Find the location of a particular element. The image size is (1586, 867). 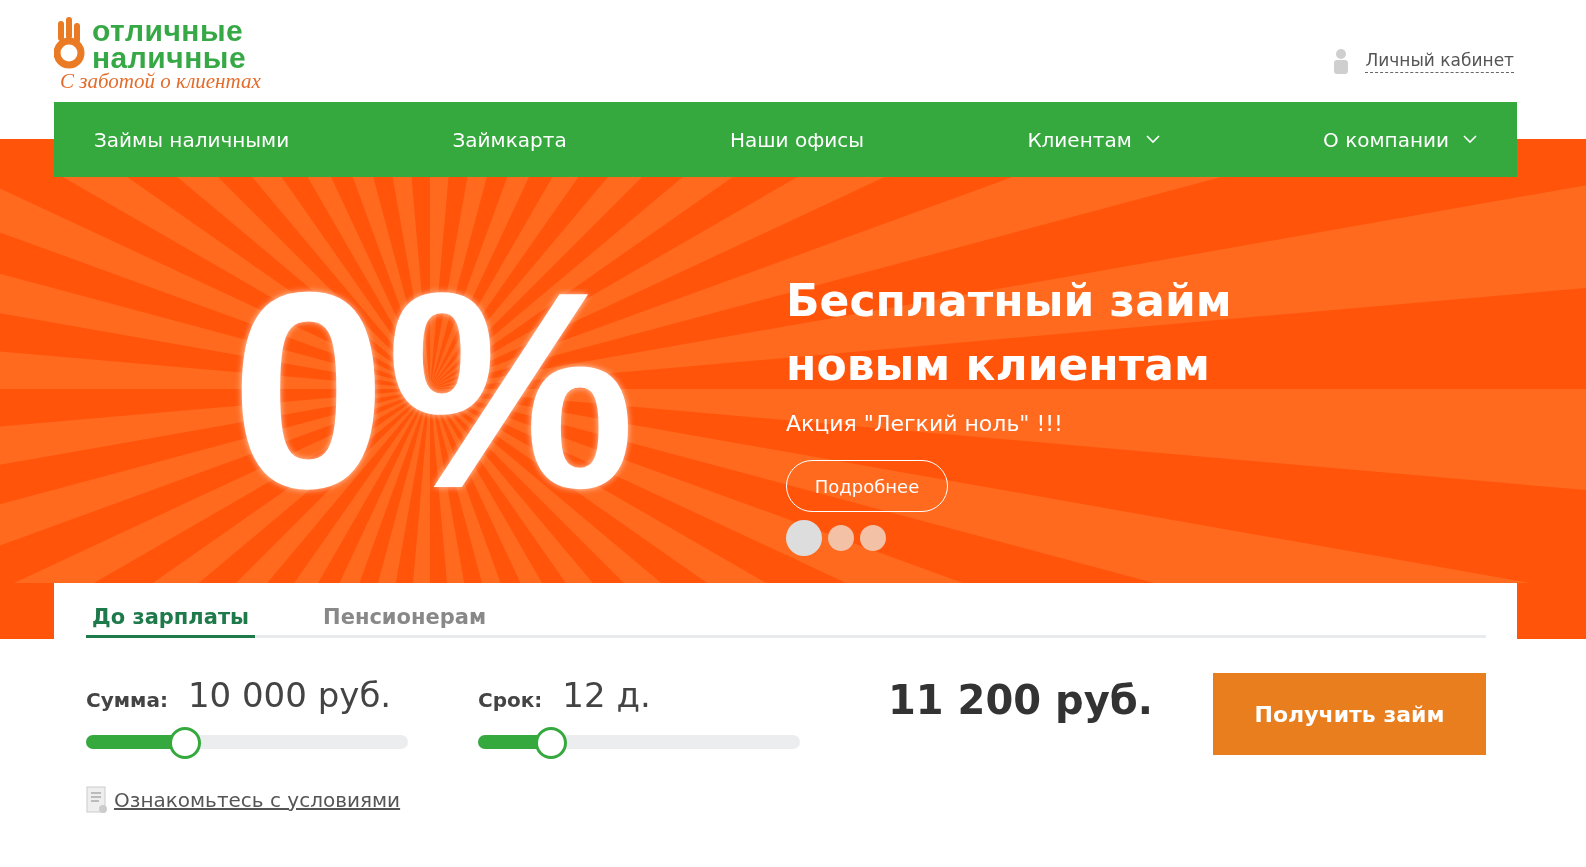

banner-title: Бесплатный займ is located at coordinates (1009, 301).